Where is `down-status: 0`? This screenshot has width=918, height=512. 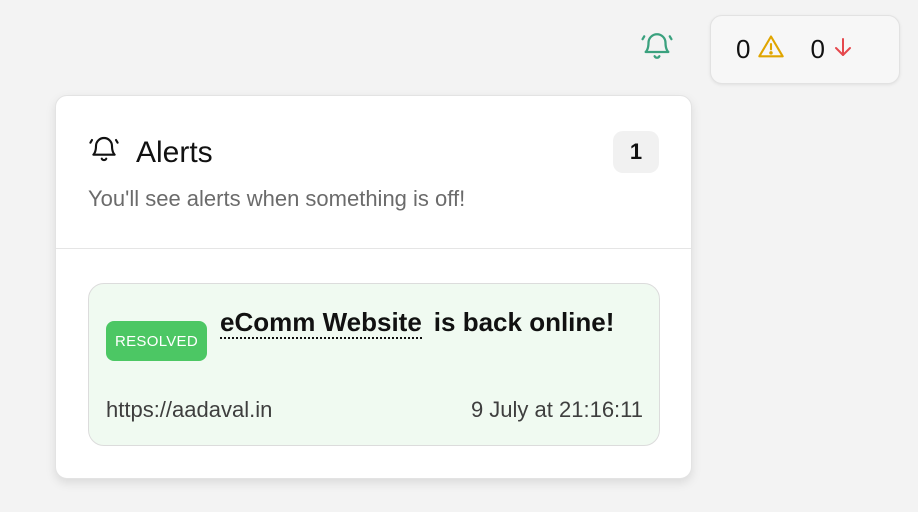
down-status: 0 is located at coordinates (832, 49).